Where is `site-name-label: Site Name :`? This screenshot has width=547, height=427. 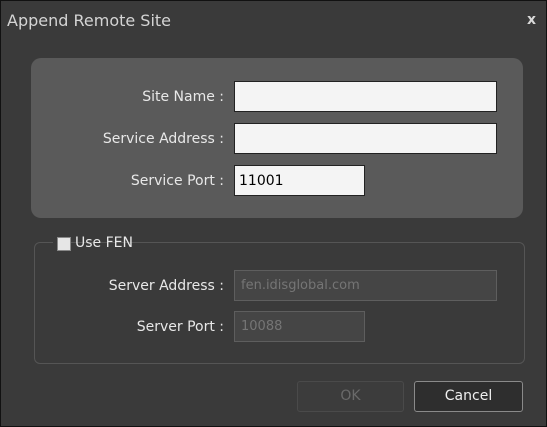 site-name-label: Site Name : is located at coordinates (183, 97).